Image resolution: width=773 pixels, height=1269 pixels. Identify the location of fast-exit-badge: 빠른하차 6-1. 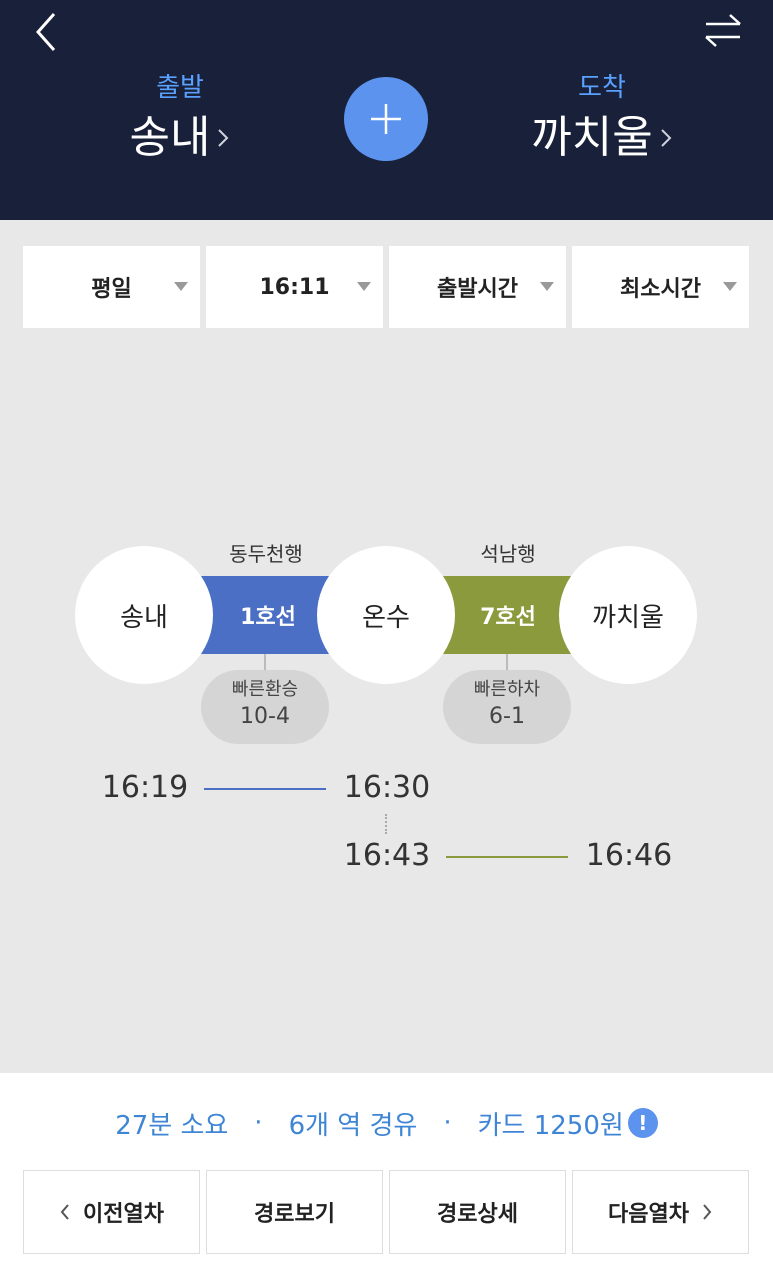
(507, 707).